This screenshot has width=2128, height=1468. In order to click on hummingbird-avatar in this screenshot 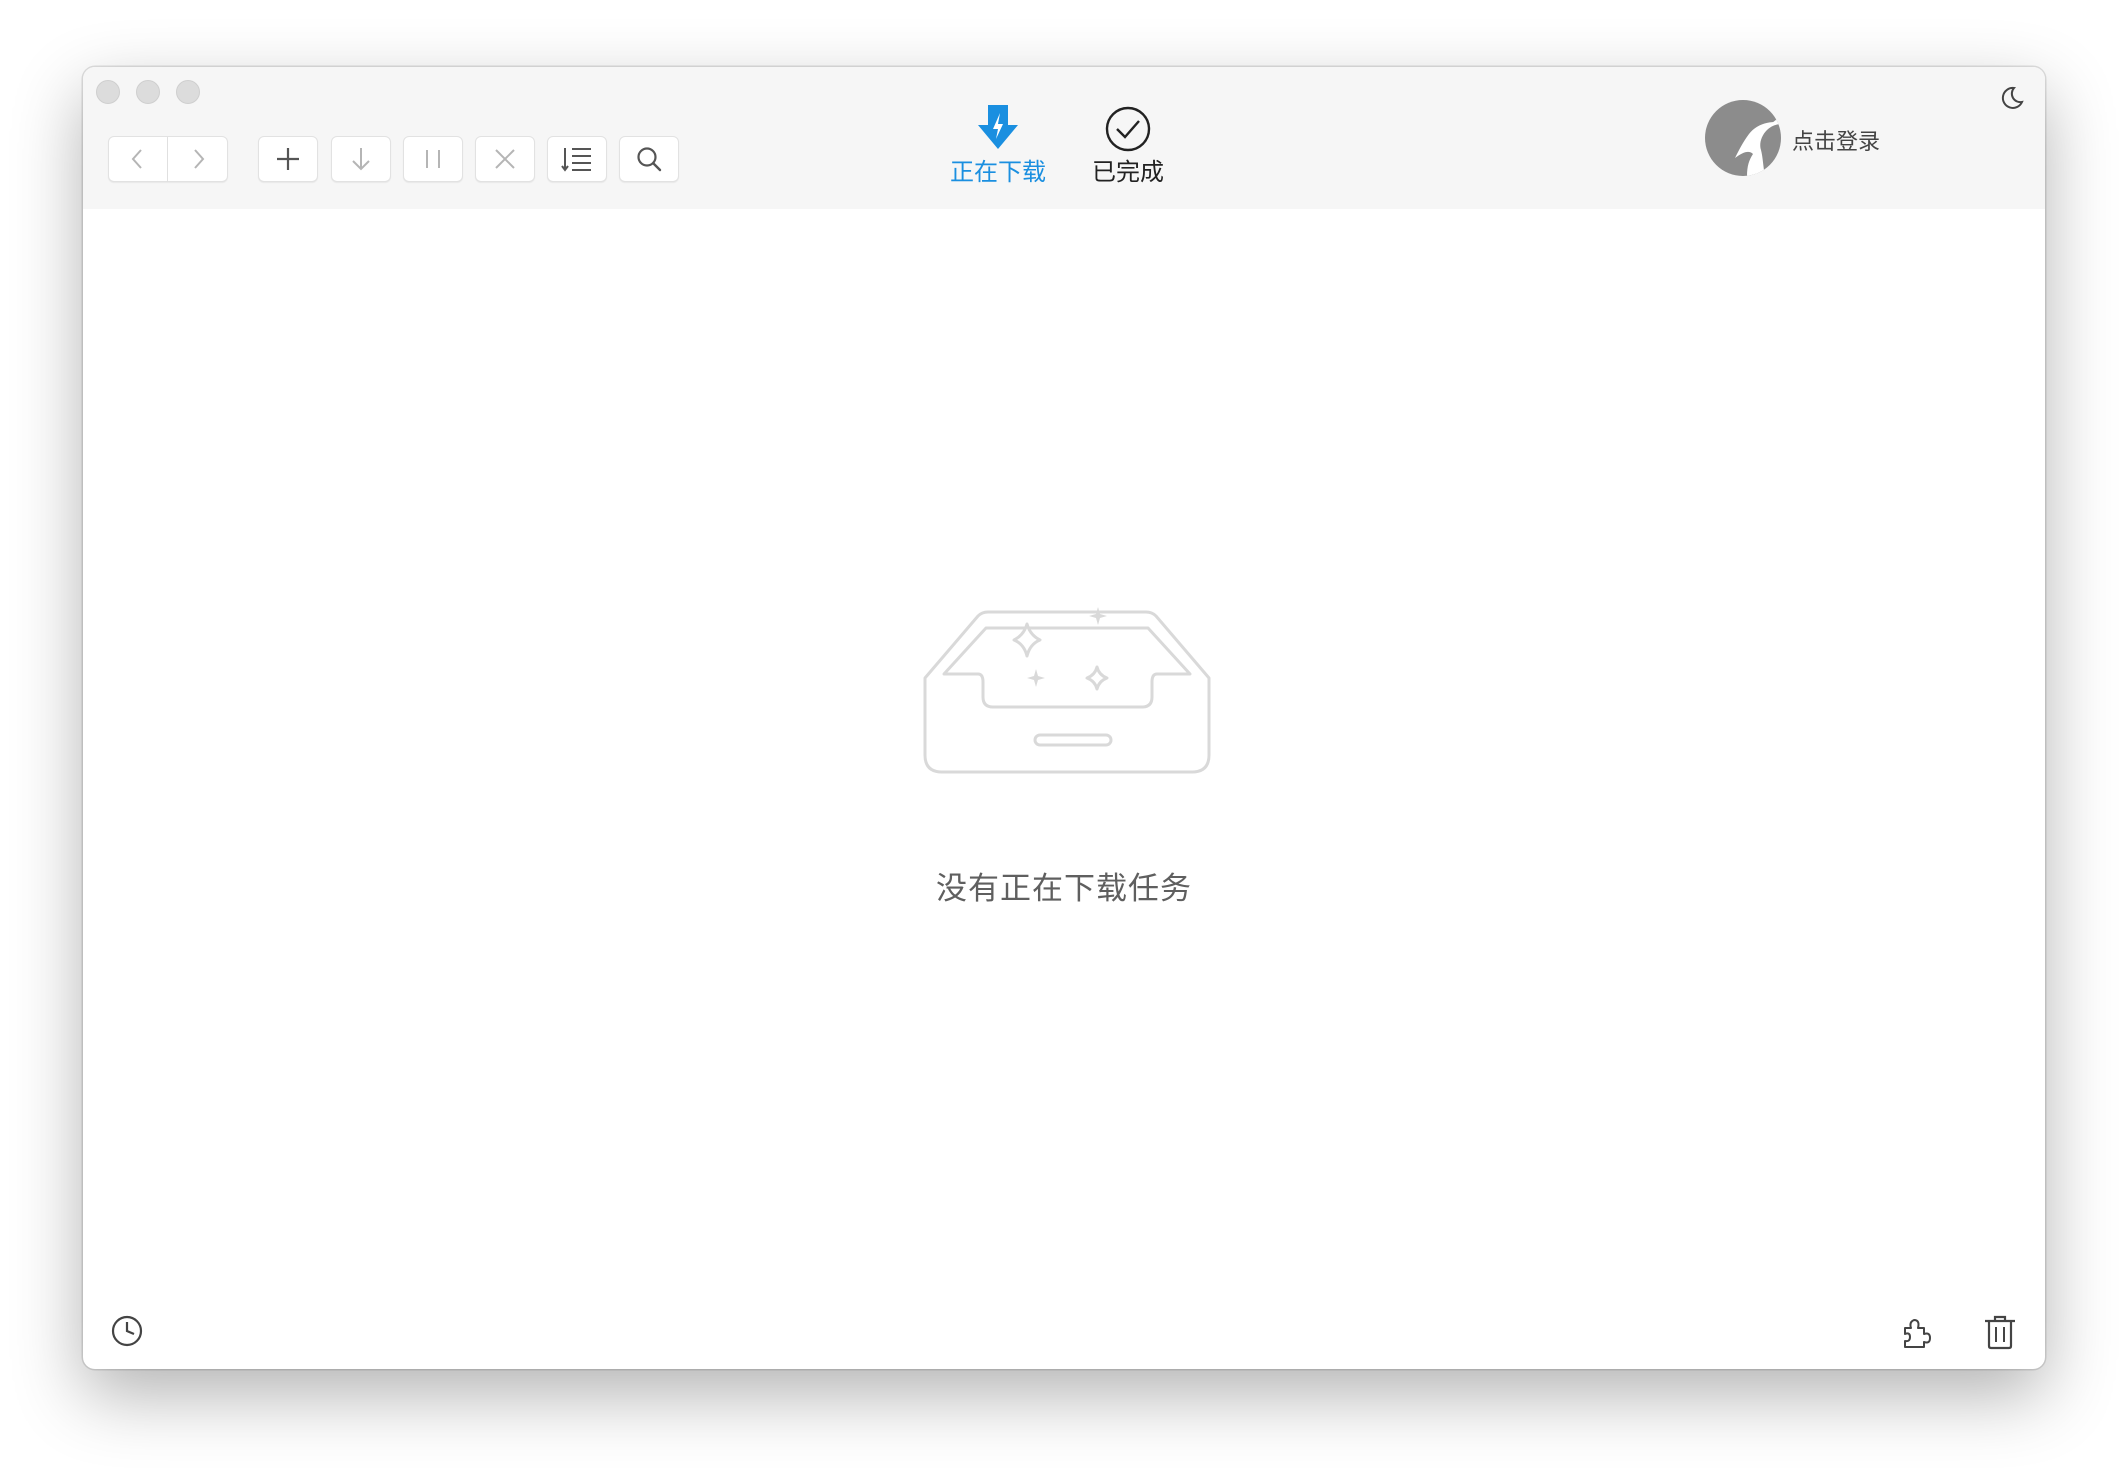, I will do `click(1758, 146)`.